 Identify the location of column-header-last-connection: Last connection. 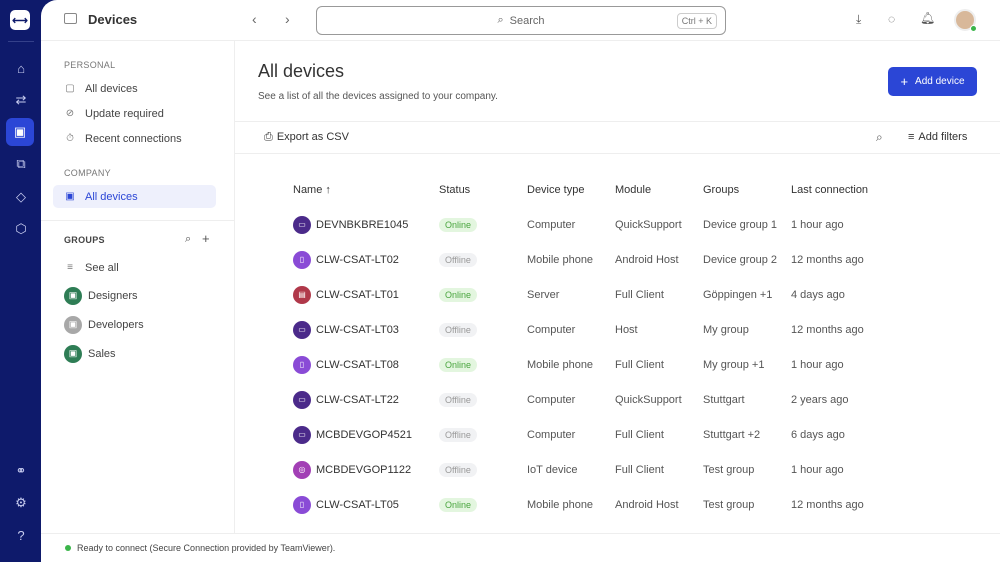
(829, 190).